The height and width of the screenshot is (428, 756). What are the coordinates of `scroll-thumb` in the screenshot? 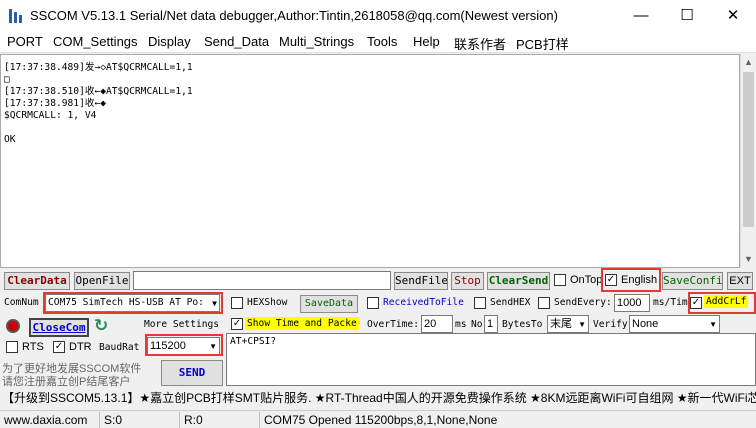 It's located at (748, 149).